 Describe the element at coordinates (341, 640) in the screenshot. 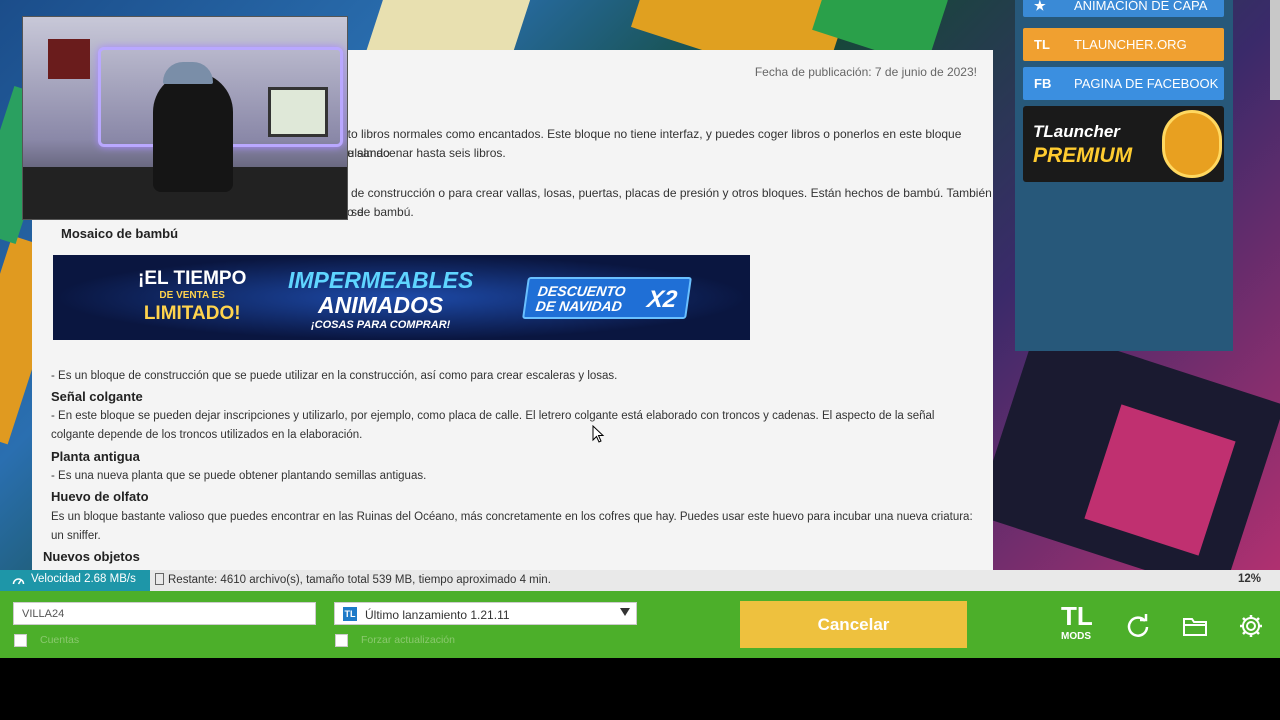

I see `force-update-checkbox` at that location.